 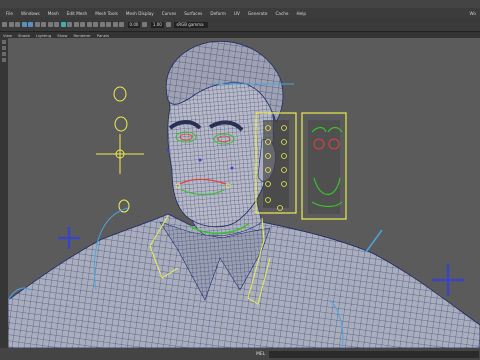 I want to click on menu-windows: Windows, so click(x=30, y=13).